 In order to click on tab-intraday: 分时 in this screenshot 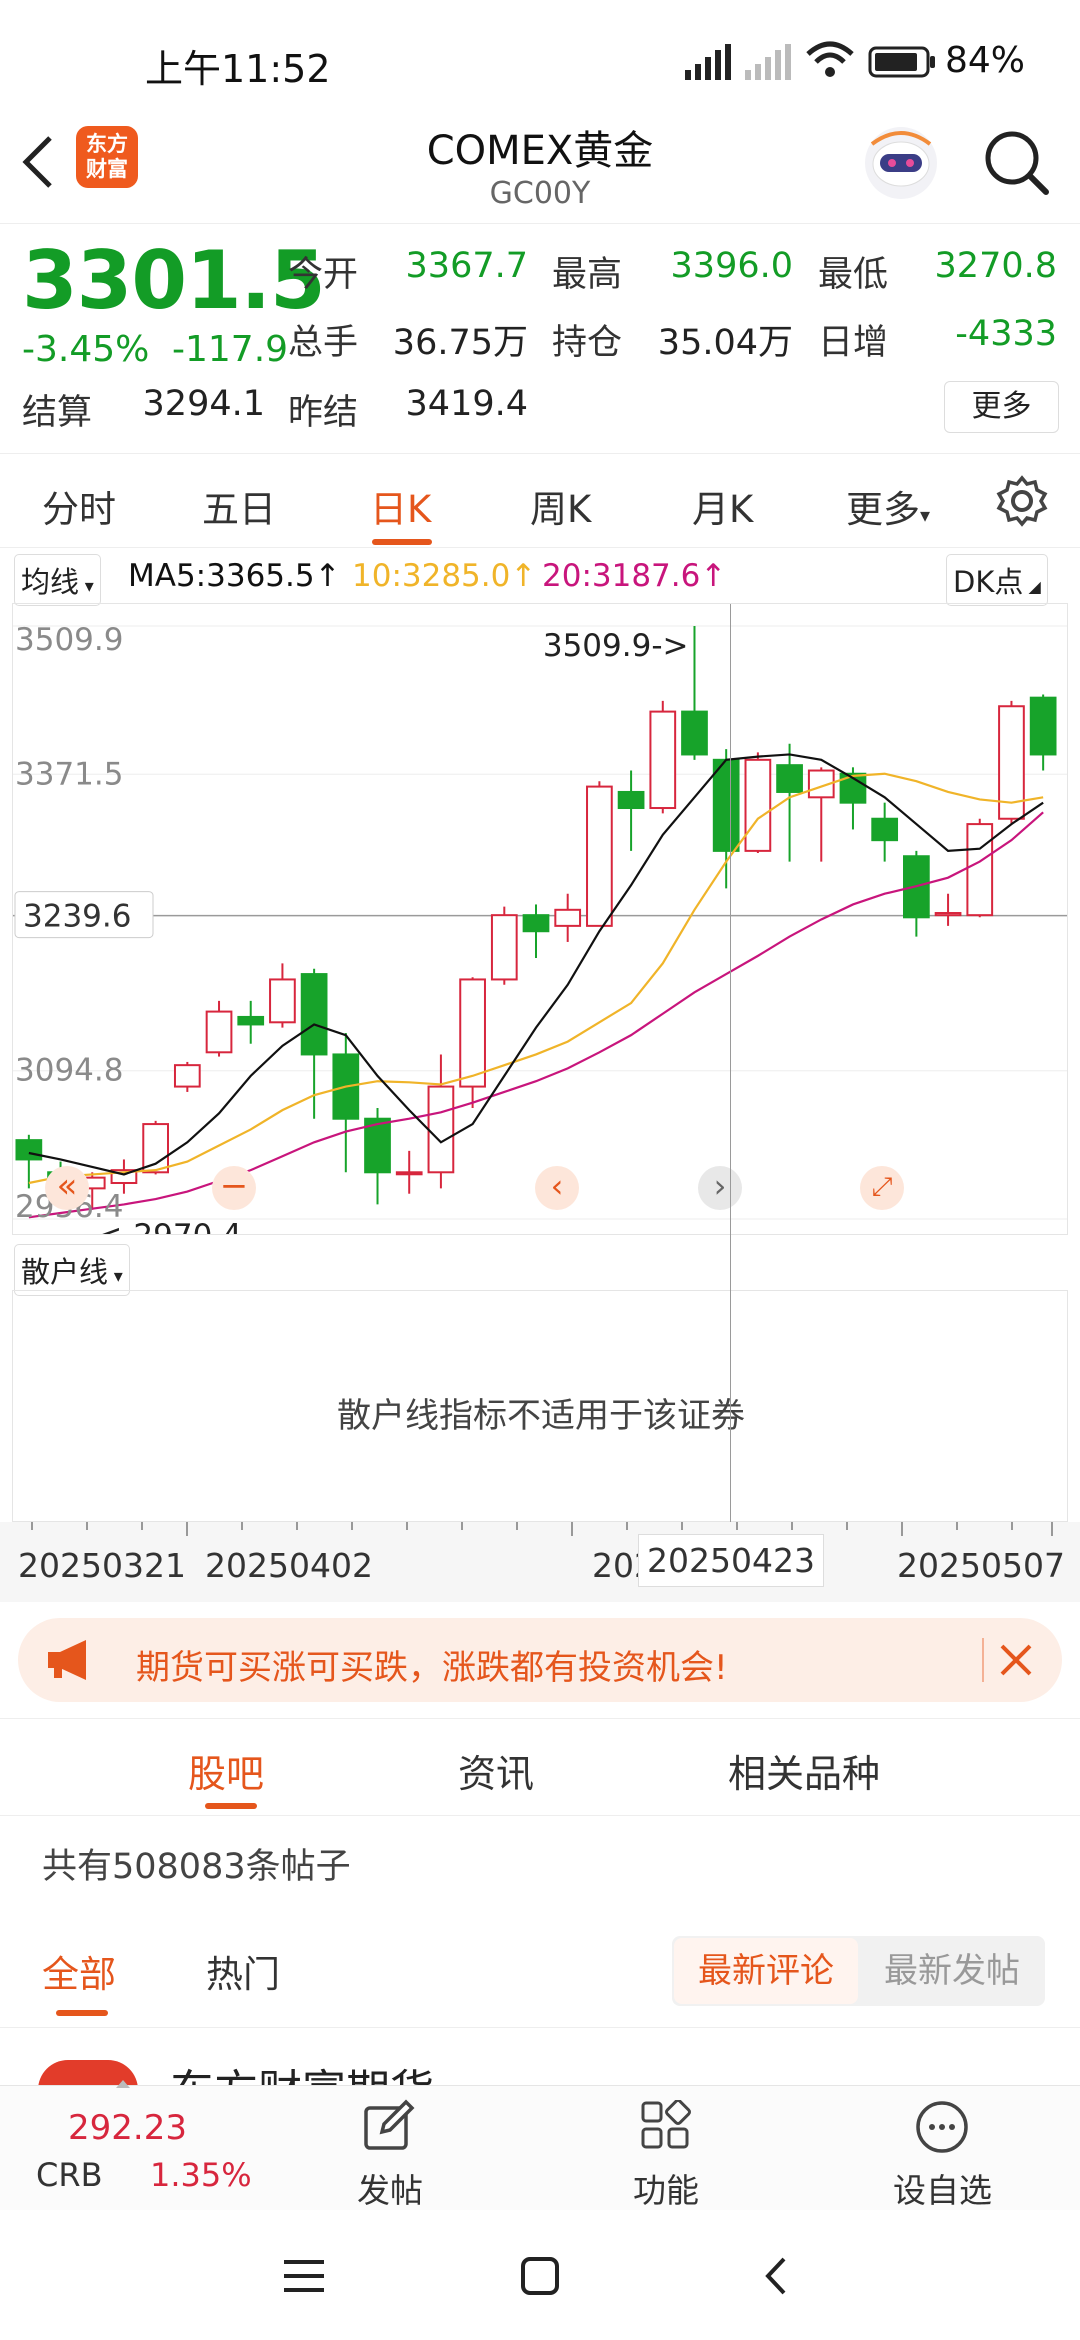, I will do `click(79, 506)`.